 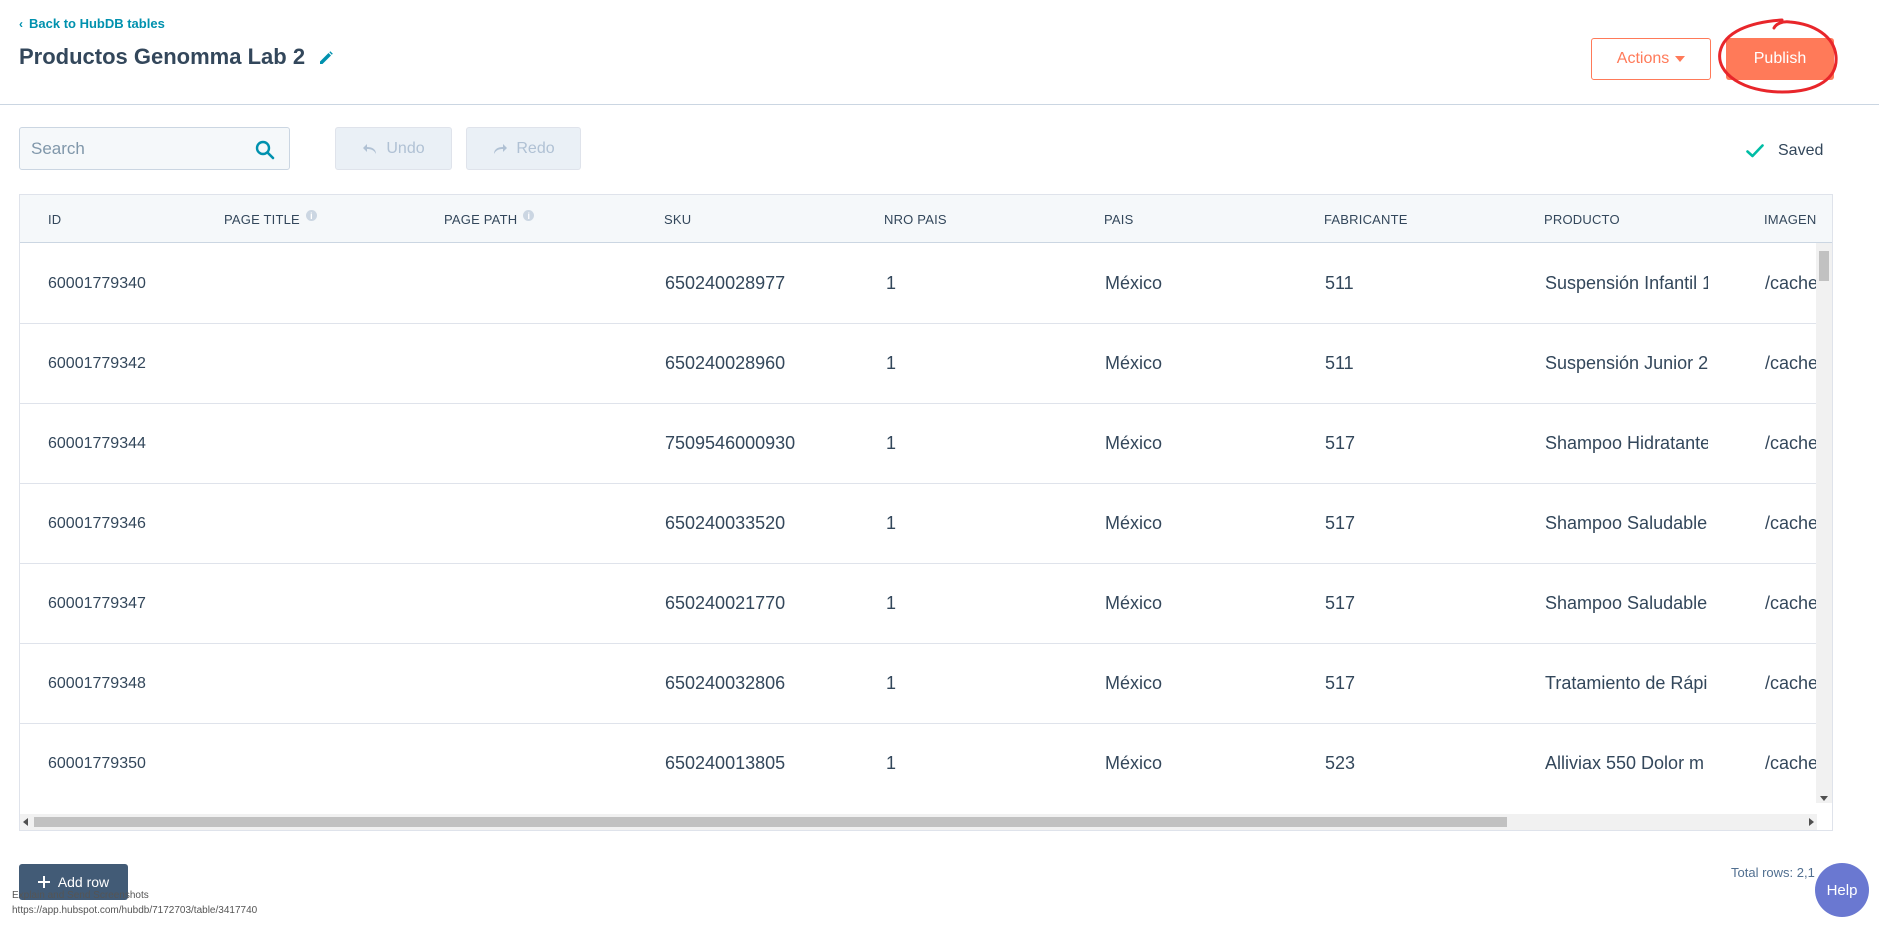 I want to click on cell-id: 60001779344, so click(x=97, y=444).